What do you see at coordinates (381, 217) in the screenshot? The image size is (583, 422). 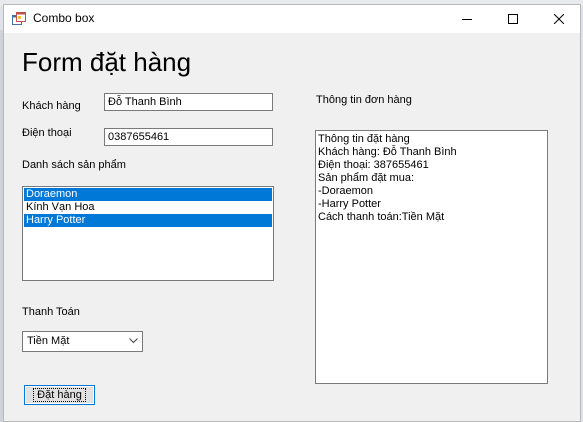 I see `order-info-line: Cách thanh toán:Tiền Mặt` at bounding box center [381, 217].